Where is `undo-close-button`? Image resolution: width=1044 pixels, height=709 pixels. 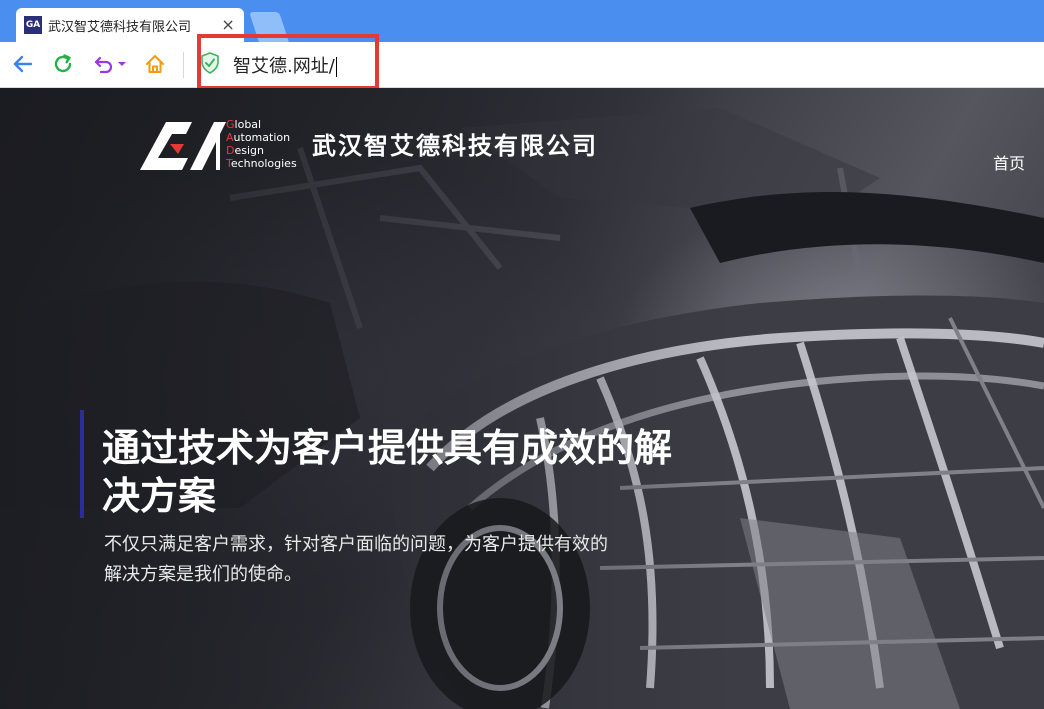
undo-close-button is located at coordinates (110, 64).